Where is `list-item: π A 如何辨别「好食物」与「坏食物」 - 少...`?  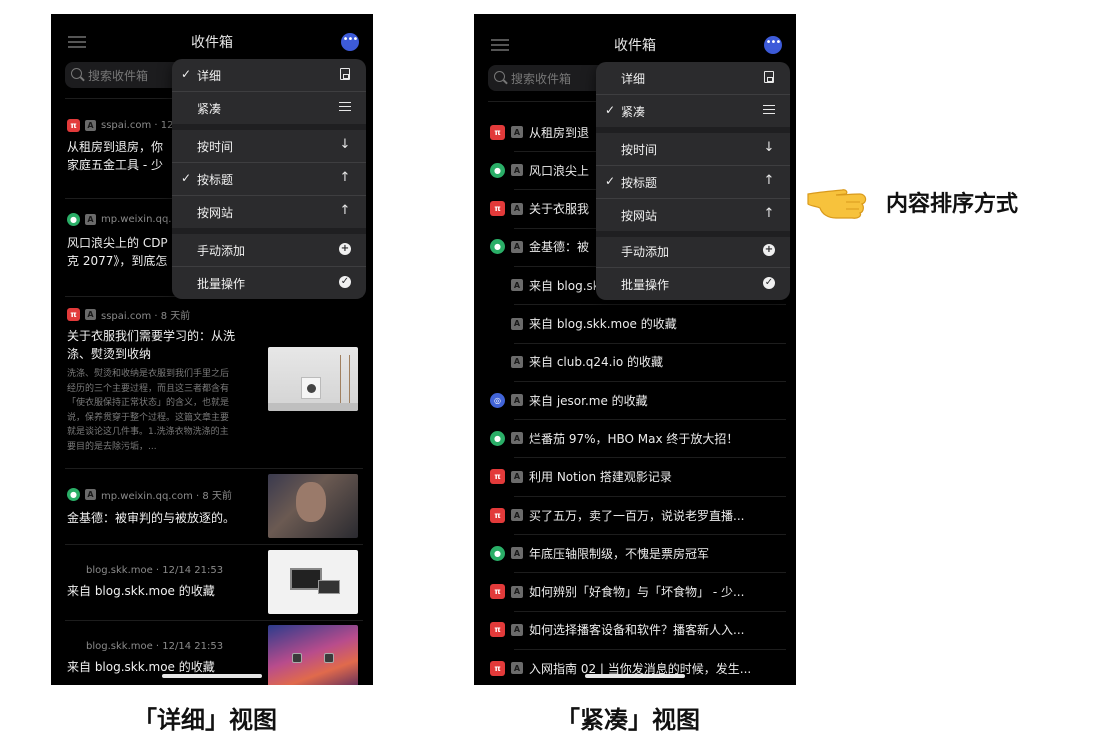 list-item: π A 如何辨别「好食物」与「坏食物」 - 少... is located at coordinates (617, 592).